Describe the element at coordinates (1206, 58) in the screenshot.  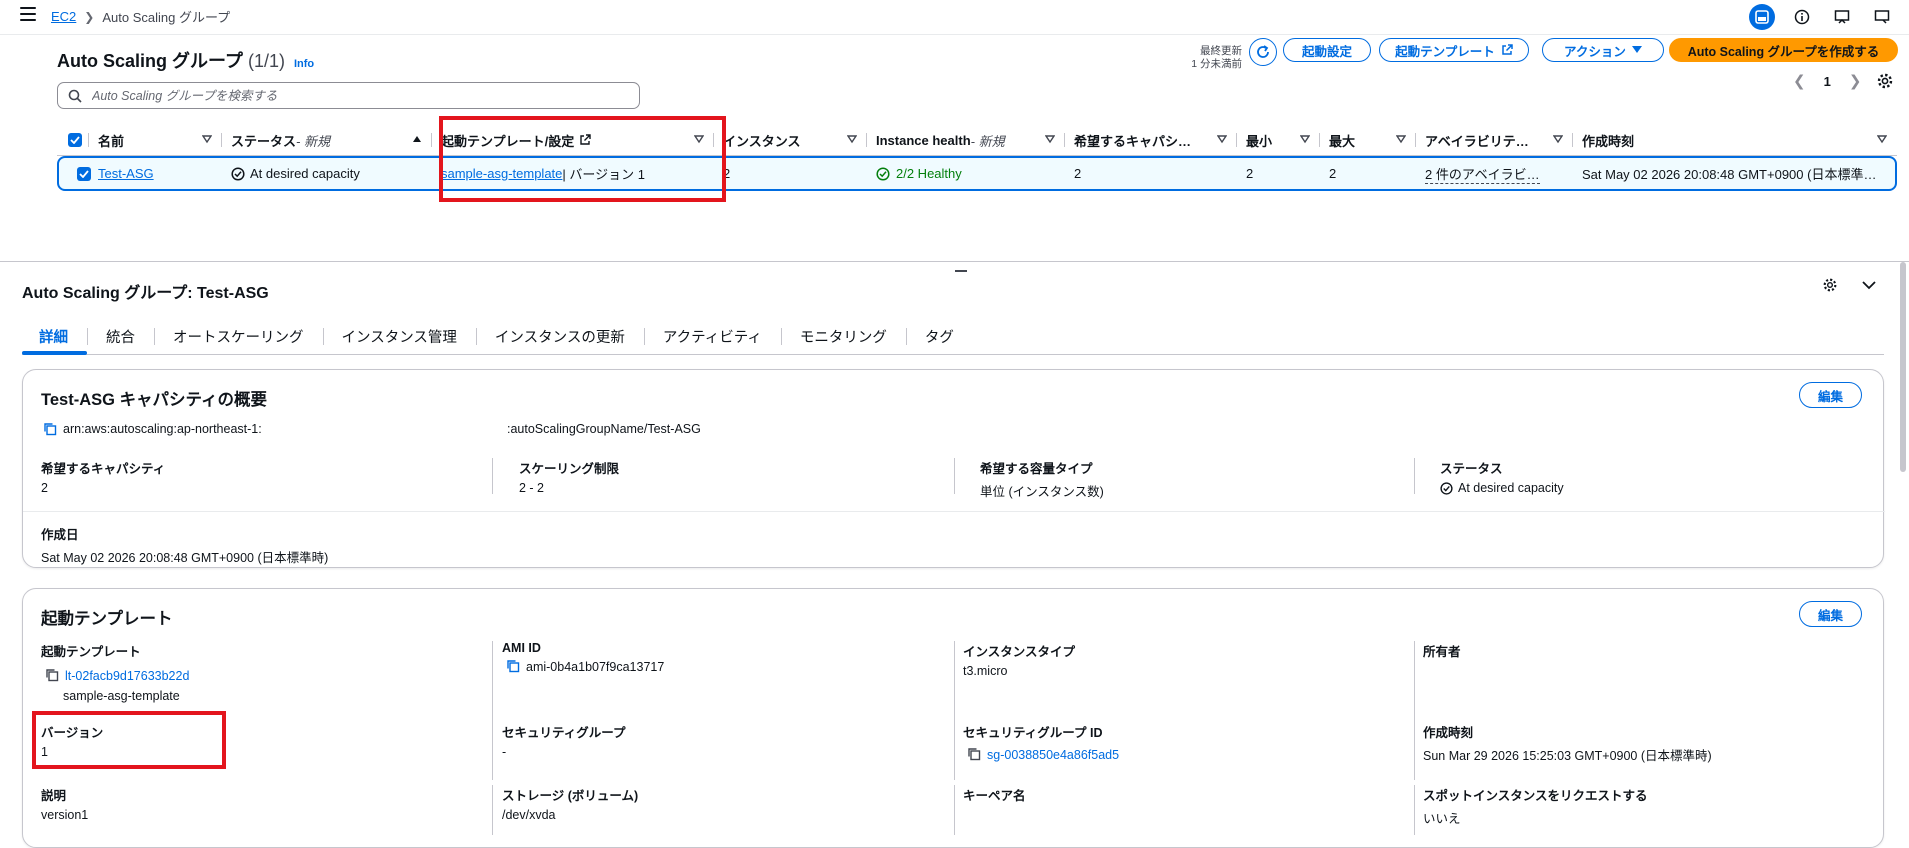
I see `last-updated: 最終更新 1 分未満前` at that location.